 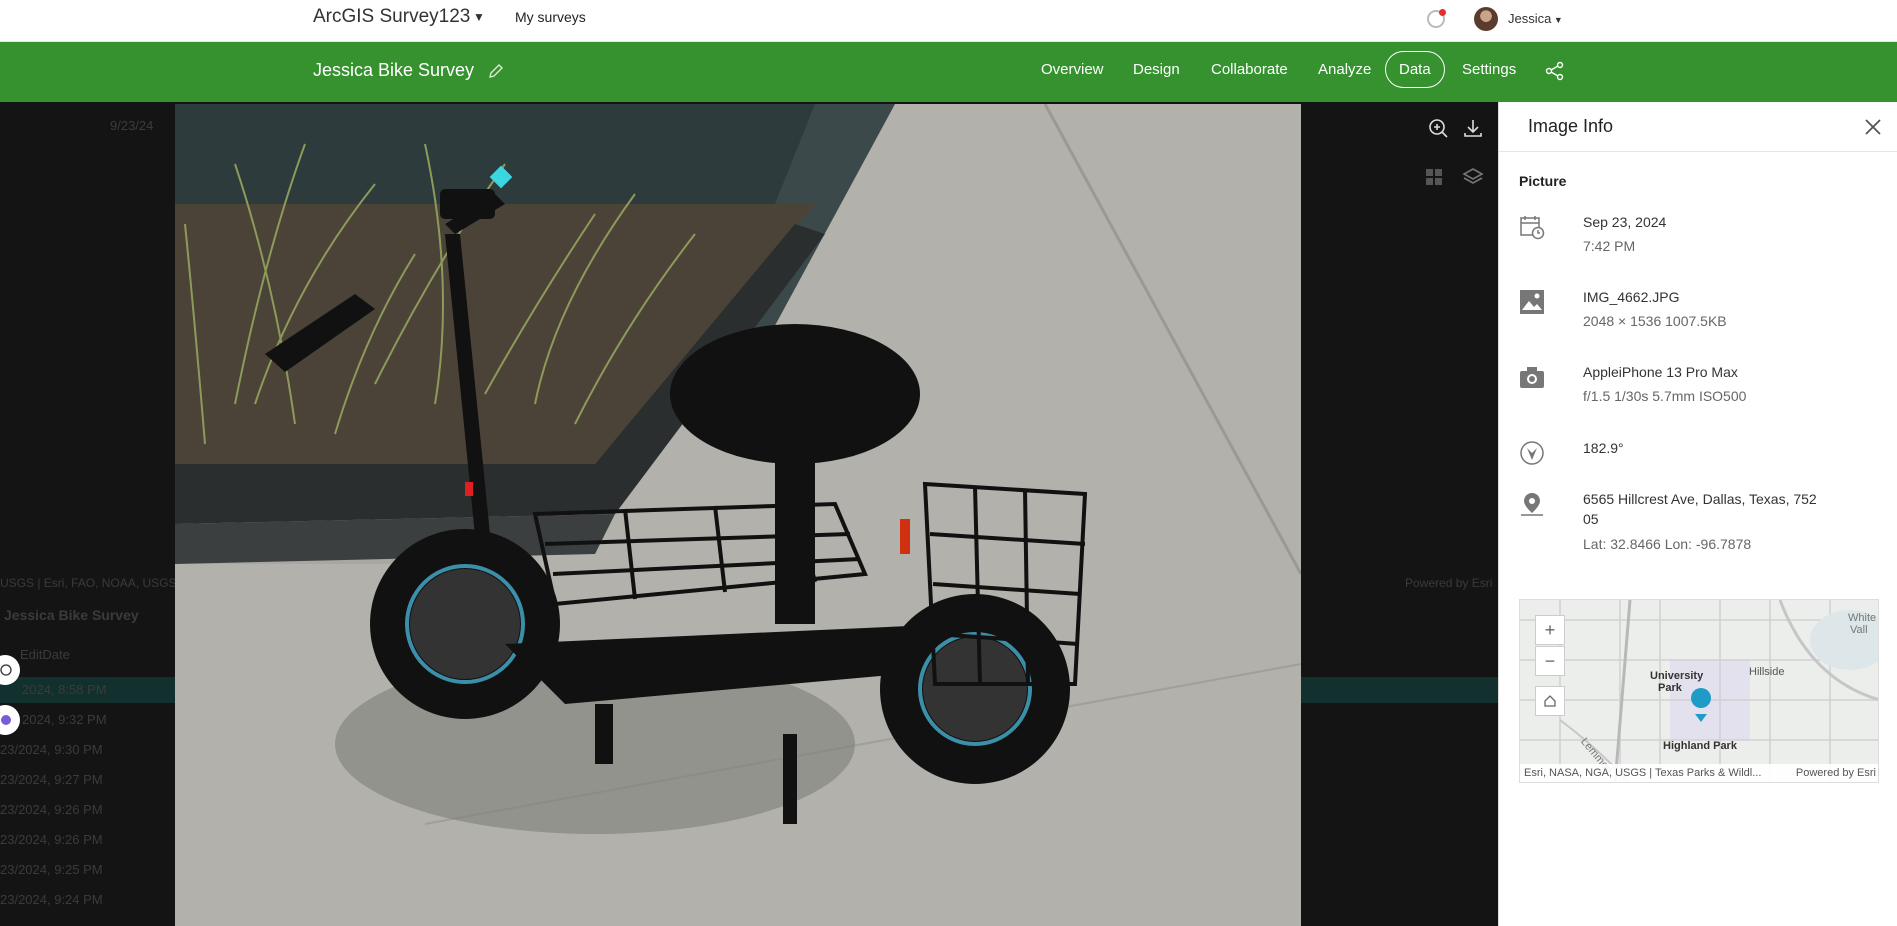 What do you see at coordinates (1571, 126) in the screenshot?
I see `panel-title: Image Info` at bounding box center [1571, 126].